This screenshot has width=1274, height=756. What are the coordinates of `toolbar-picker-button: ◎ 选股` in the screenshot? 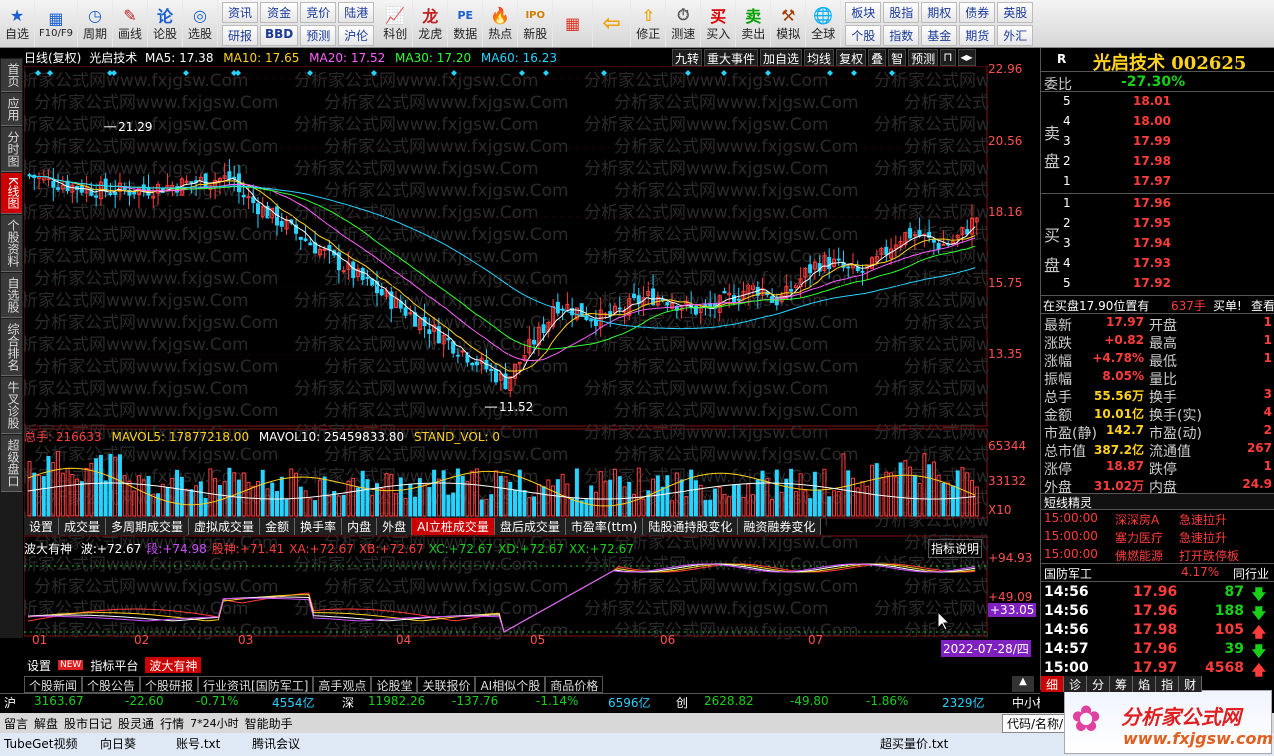 It's located at (200, 23).